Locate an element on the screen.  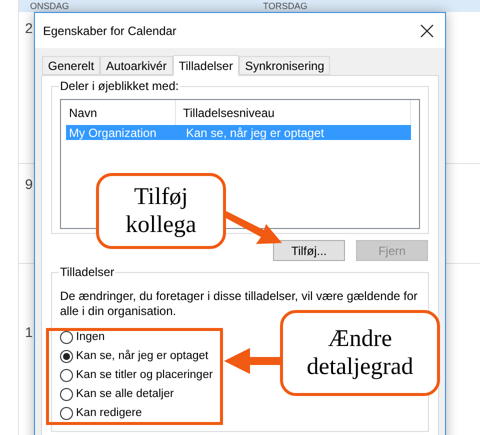
radio-option: Kan se, når jeg er optaget is located at coordinates (134, 356).